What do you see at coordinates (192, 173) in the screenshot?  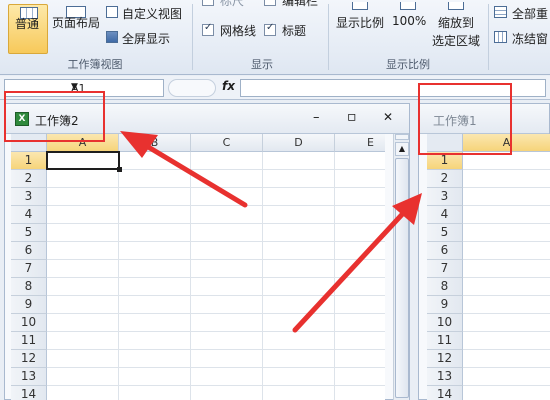 I see `annotation-arrow-left` at bounding box center [192, 173].